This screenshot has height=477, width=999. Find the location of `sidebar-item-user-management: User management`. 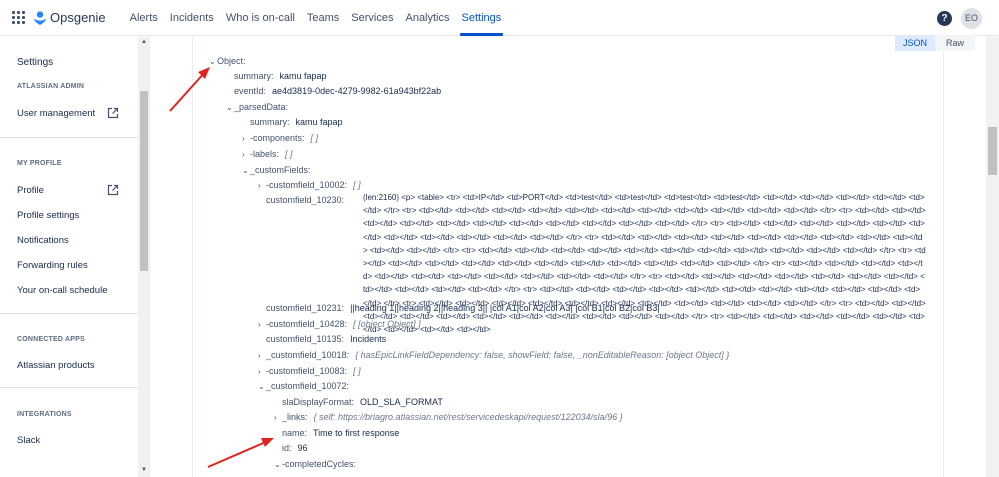

sidebar-item-user-management: User management is located at coordinates (56, 113).